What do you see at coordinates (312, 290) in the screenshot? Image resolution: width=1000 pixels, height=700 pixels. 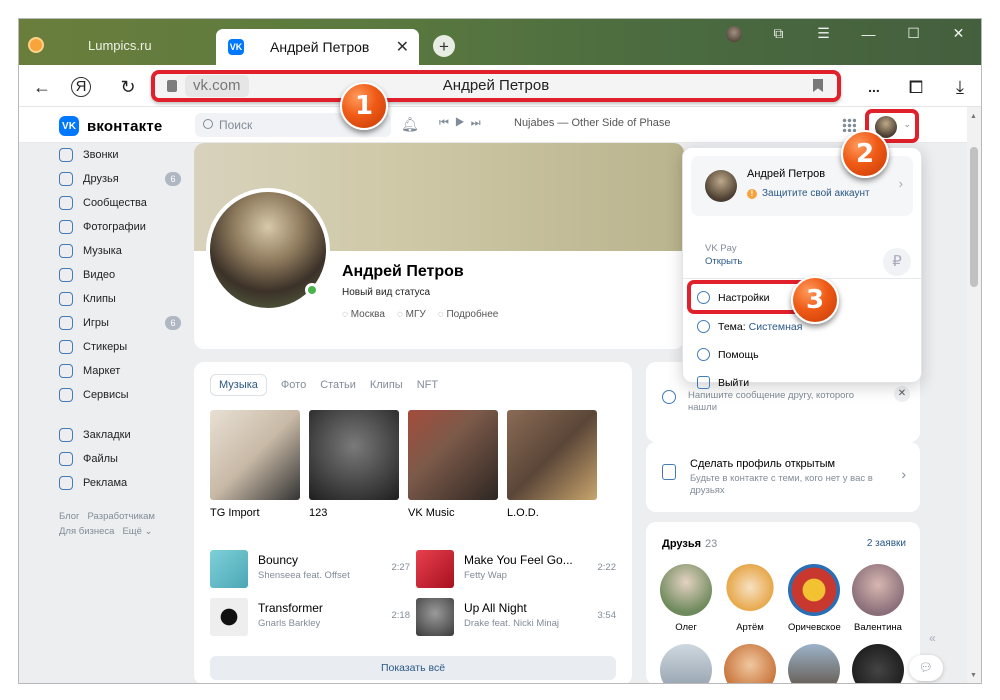 I see `online-indicator` at bounding box center [312, 290].